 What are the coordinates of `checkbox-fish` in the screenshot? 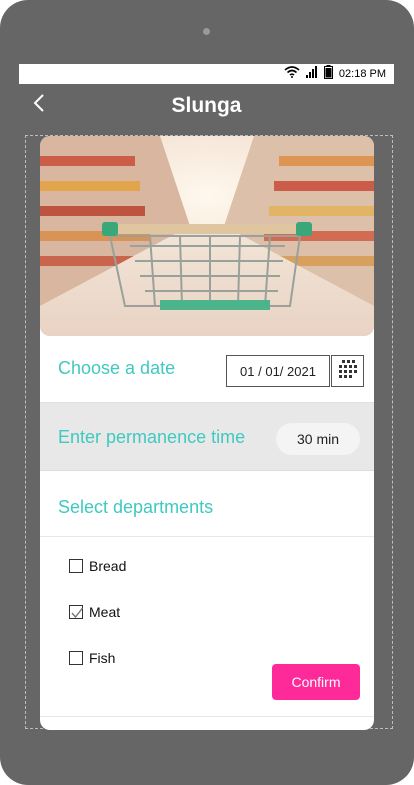 It's located at (76, 658).